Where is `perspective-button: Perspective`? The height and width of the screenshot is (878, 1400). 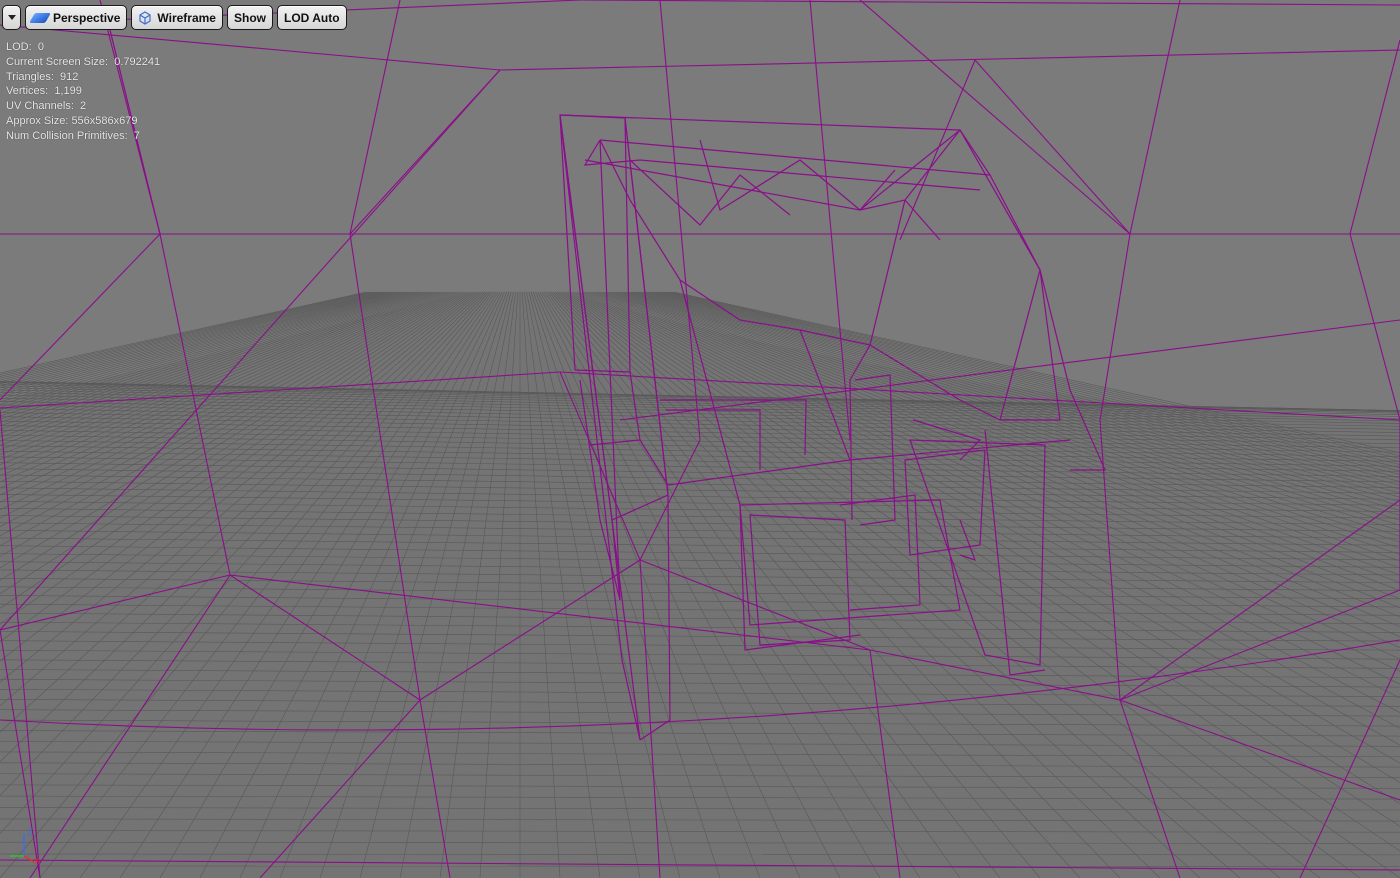 perspective-button: Perspective is located at coordinates (76, 17).